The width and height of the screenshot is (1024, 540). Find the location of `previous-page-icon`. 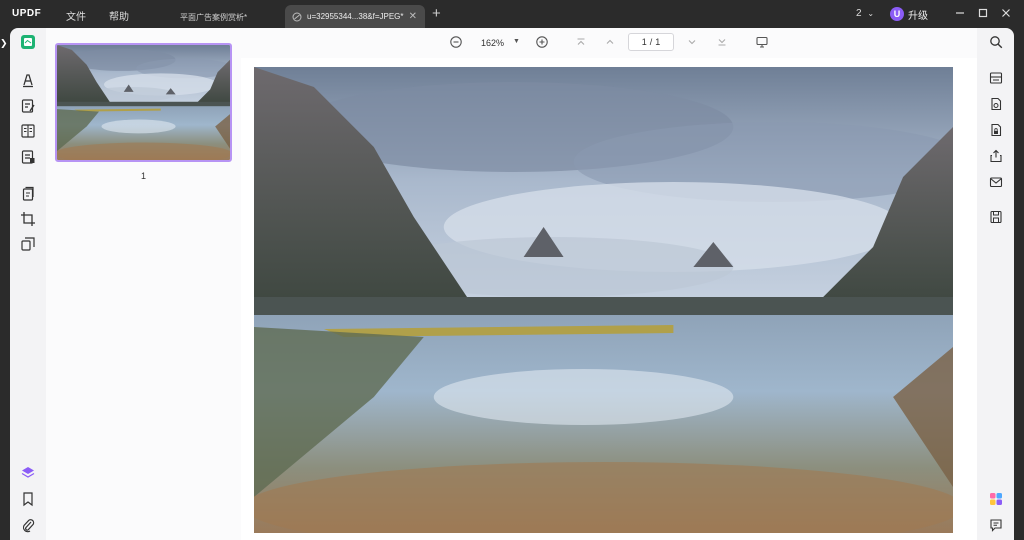

previous-page-icon is located at coordinates (610, 42).